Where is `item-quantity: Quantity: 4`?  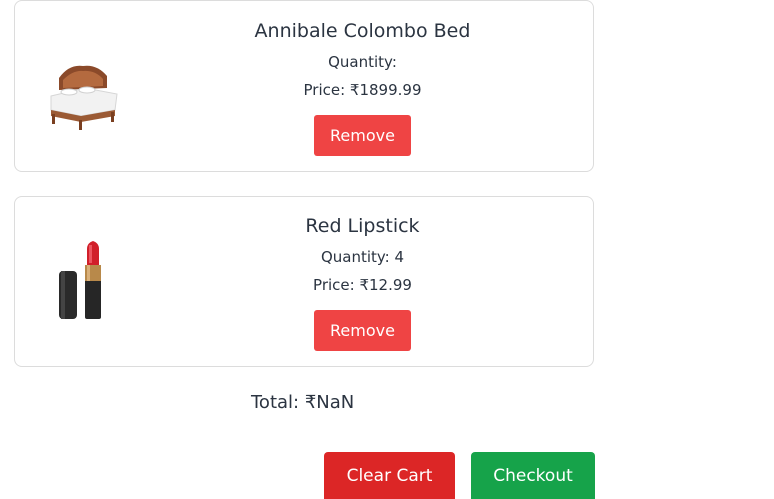
item-quantity: Quantity: 4 is located at coordinates (362, 257).